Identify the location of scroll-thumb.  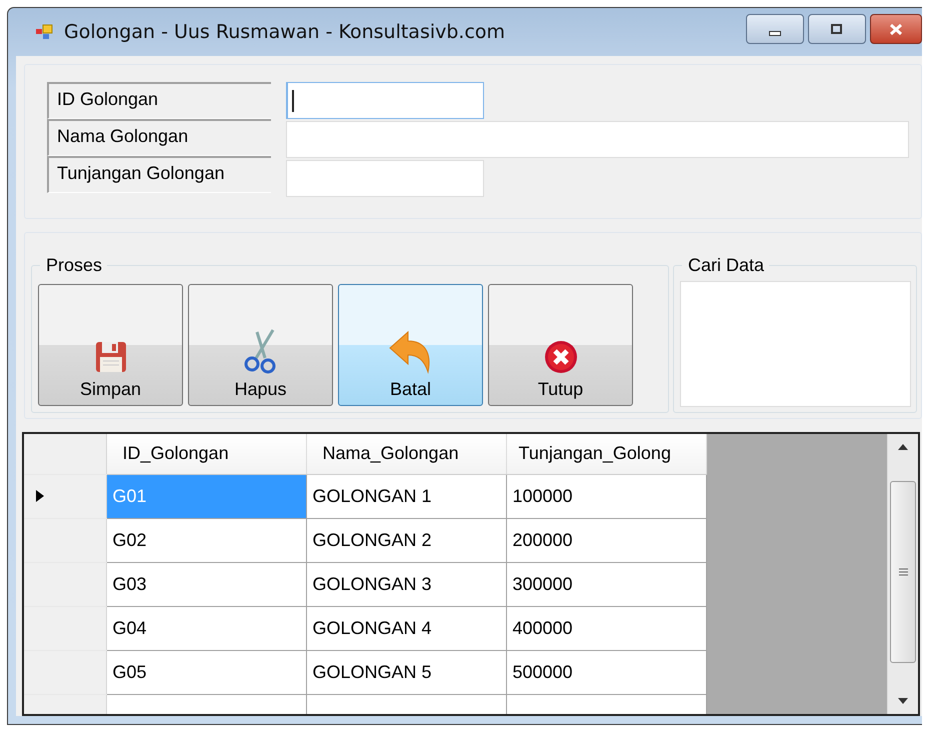
(903, 572).